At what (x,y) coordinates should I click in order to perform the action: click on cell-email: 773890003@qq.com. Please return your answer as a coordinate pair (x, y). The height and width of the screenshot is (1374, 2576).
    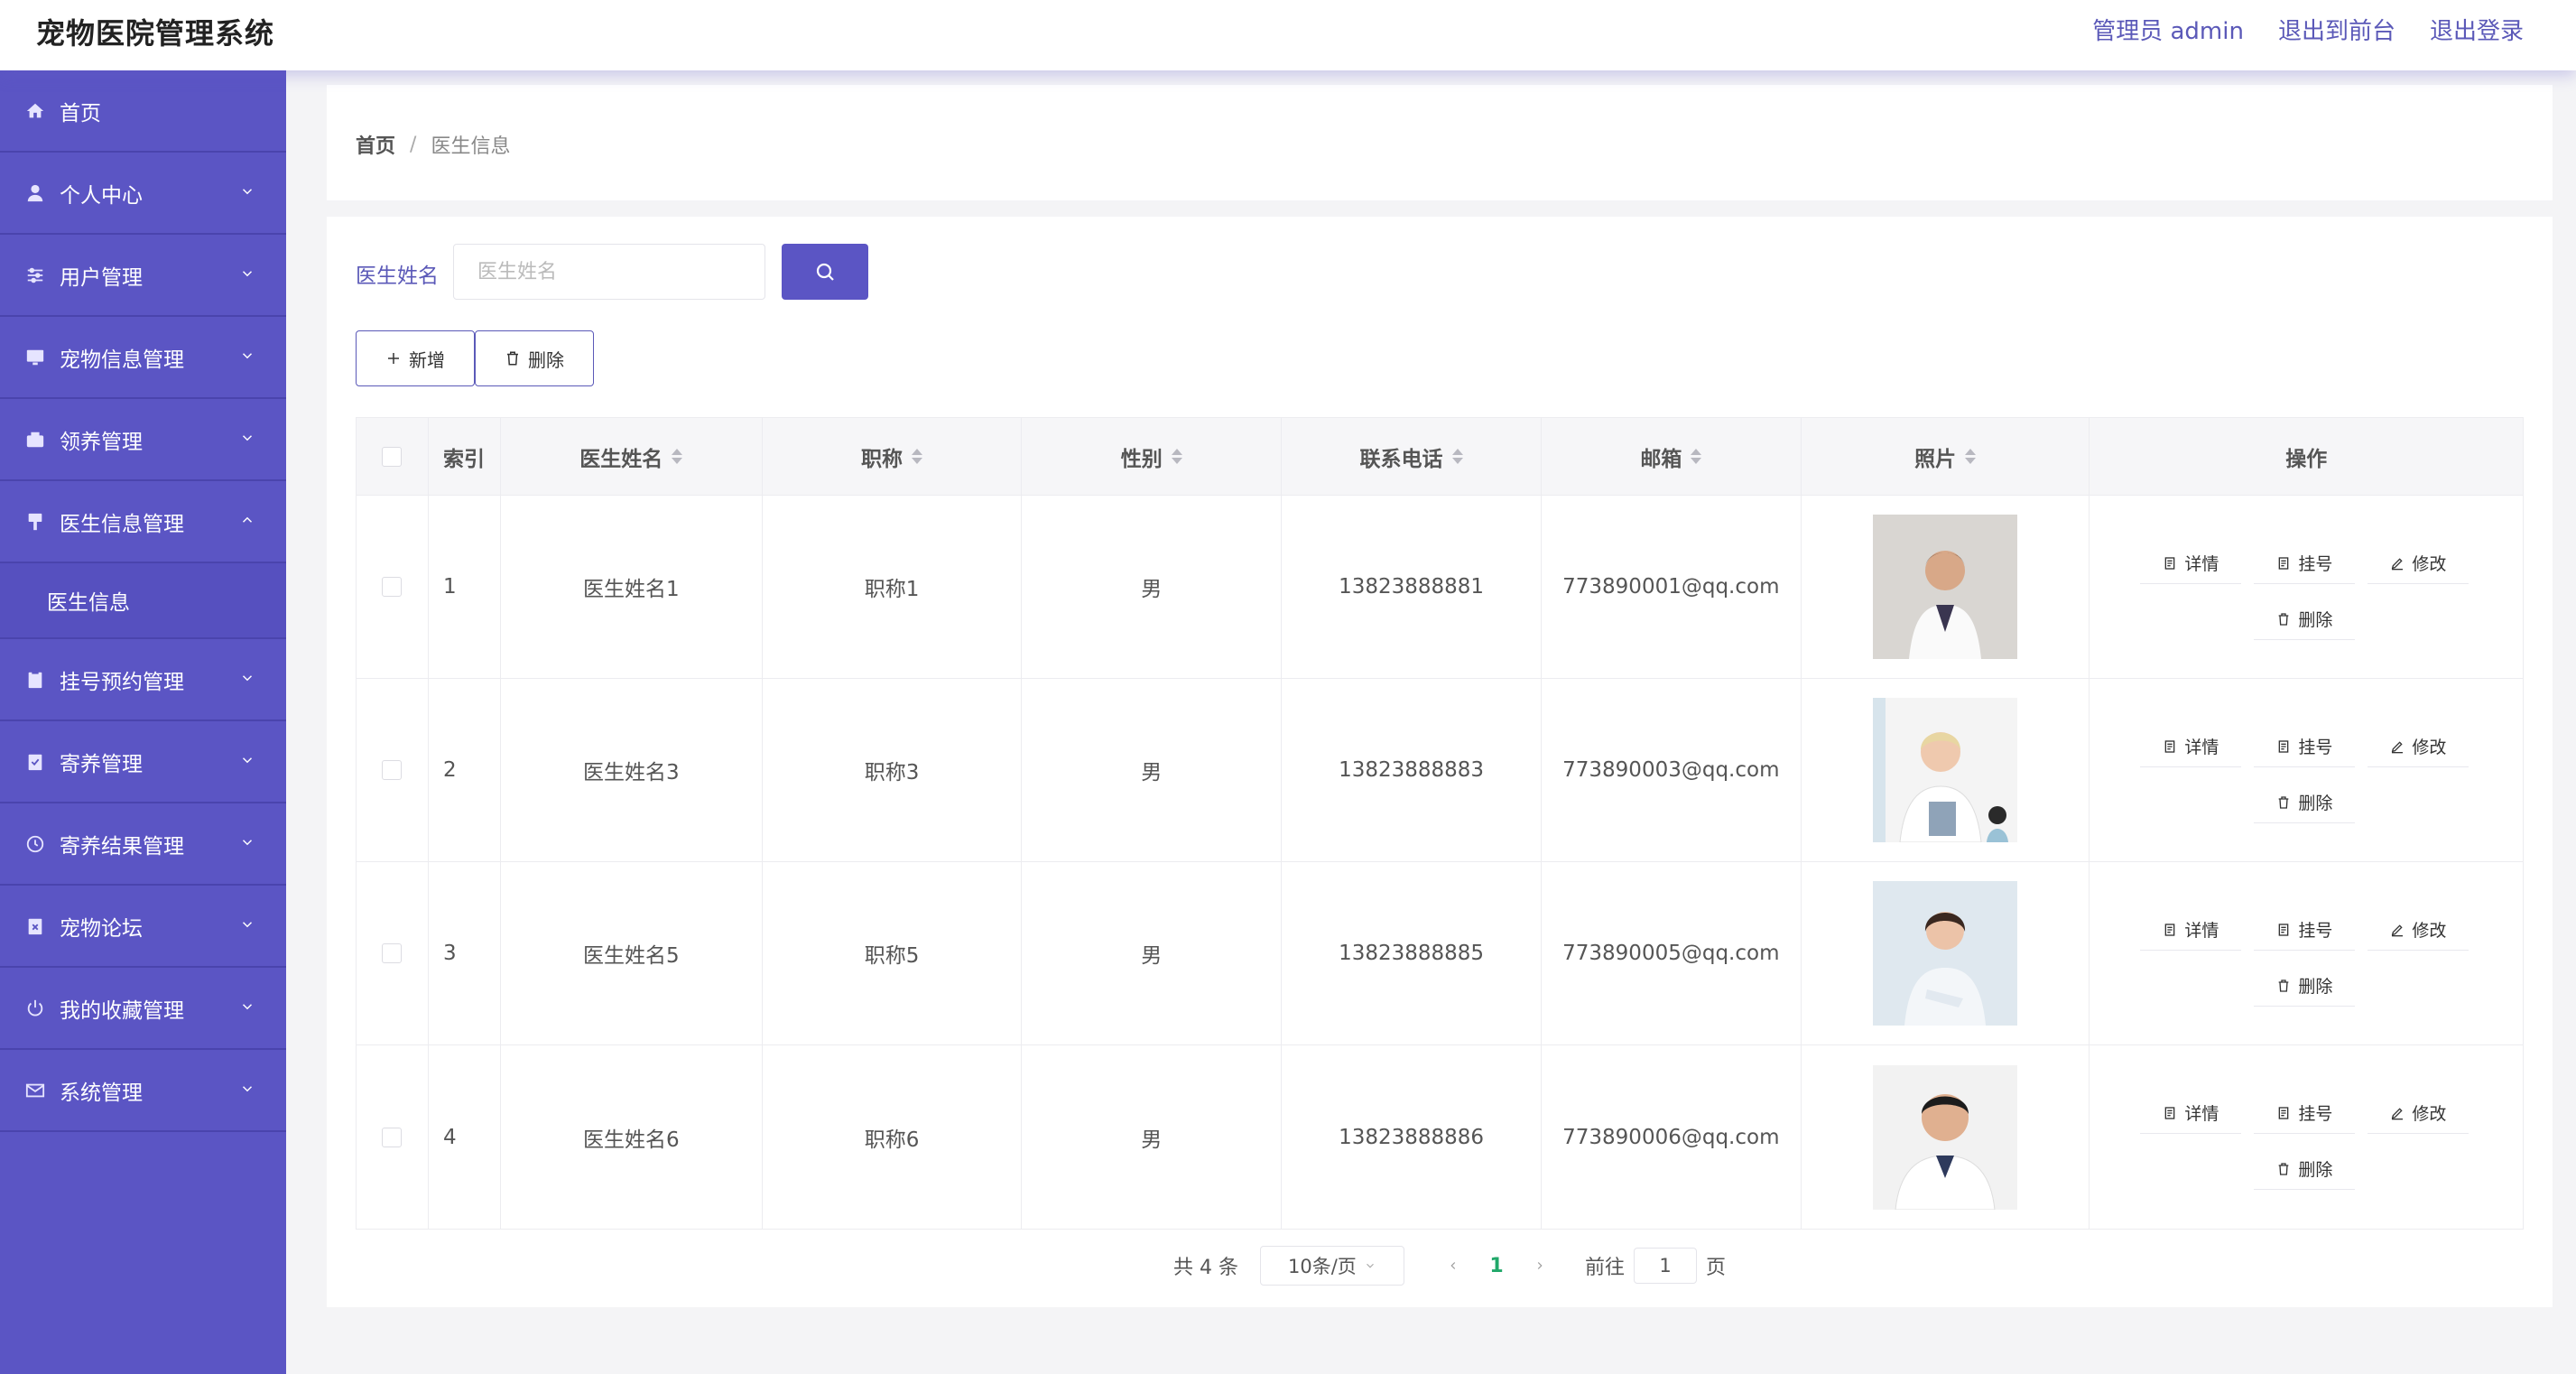
    Looking at the image, I should click on (1672, 770).